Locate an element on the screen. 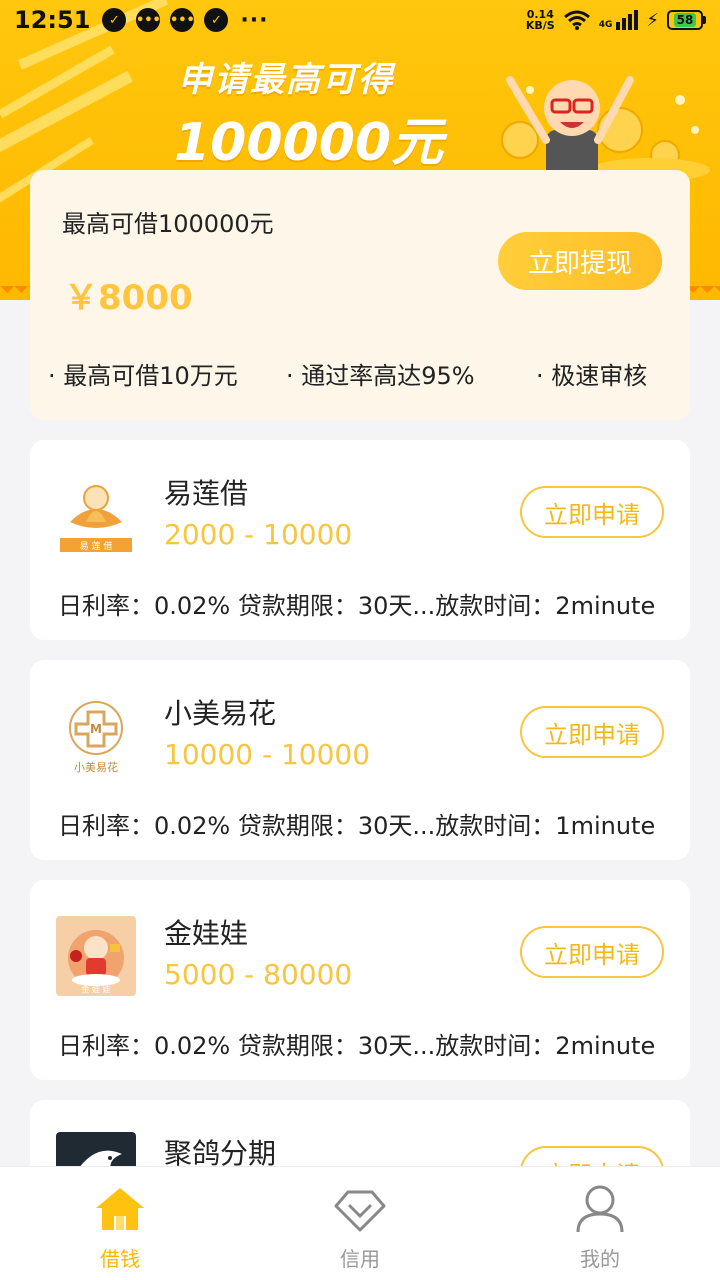 The image size is (720, 1280). charging-icon: ⚡ is located at coordinates (652, 20).